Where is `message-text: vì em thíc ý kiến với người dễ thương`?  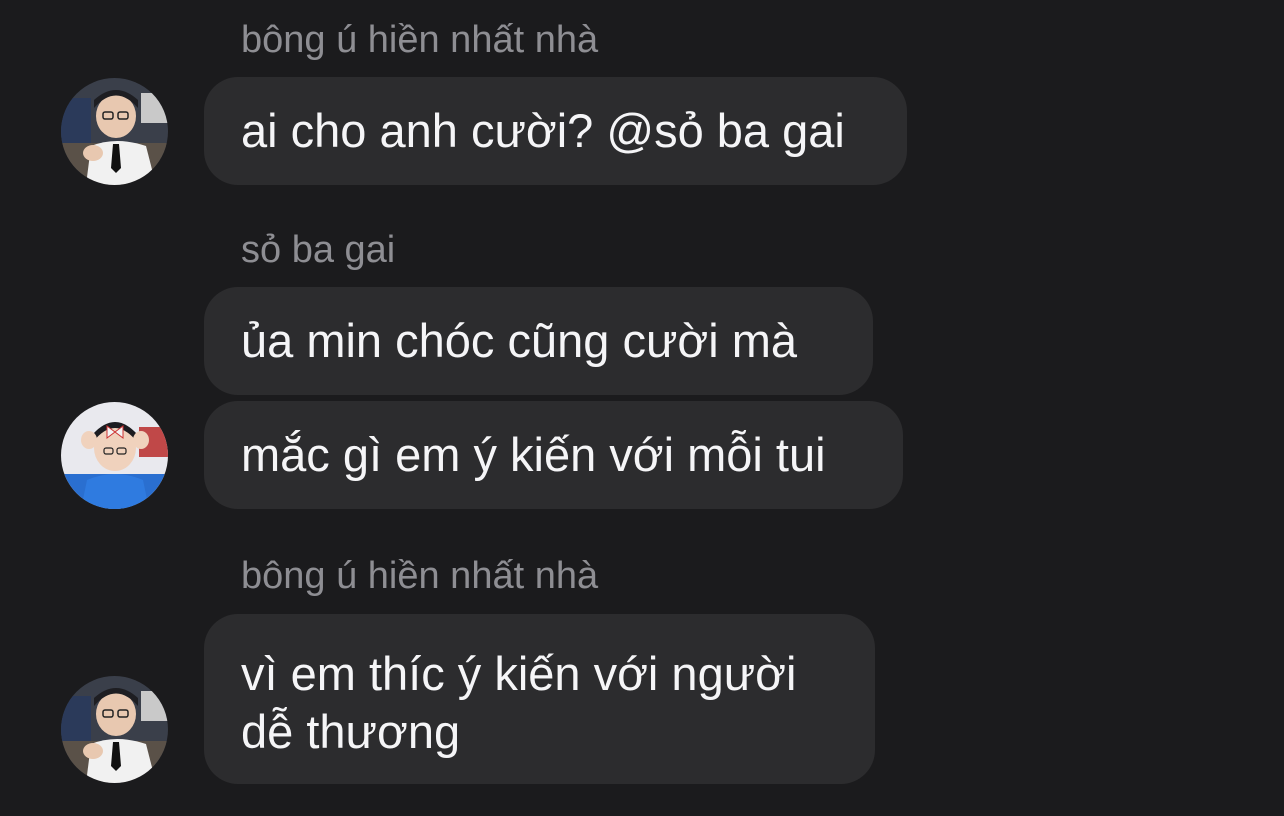
message-text: vì em thíc ý kiến với người dễ thương is located at coordinates (519, 702).